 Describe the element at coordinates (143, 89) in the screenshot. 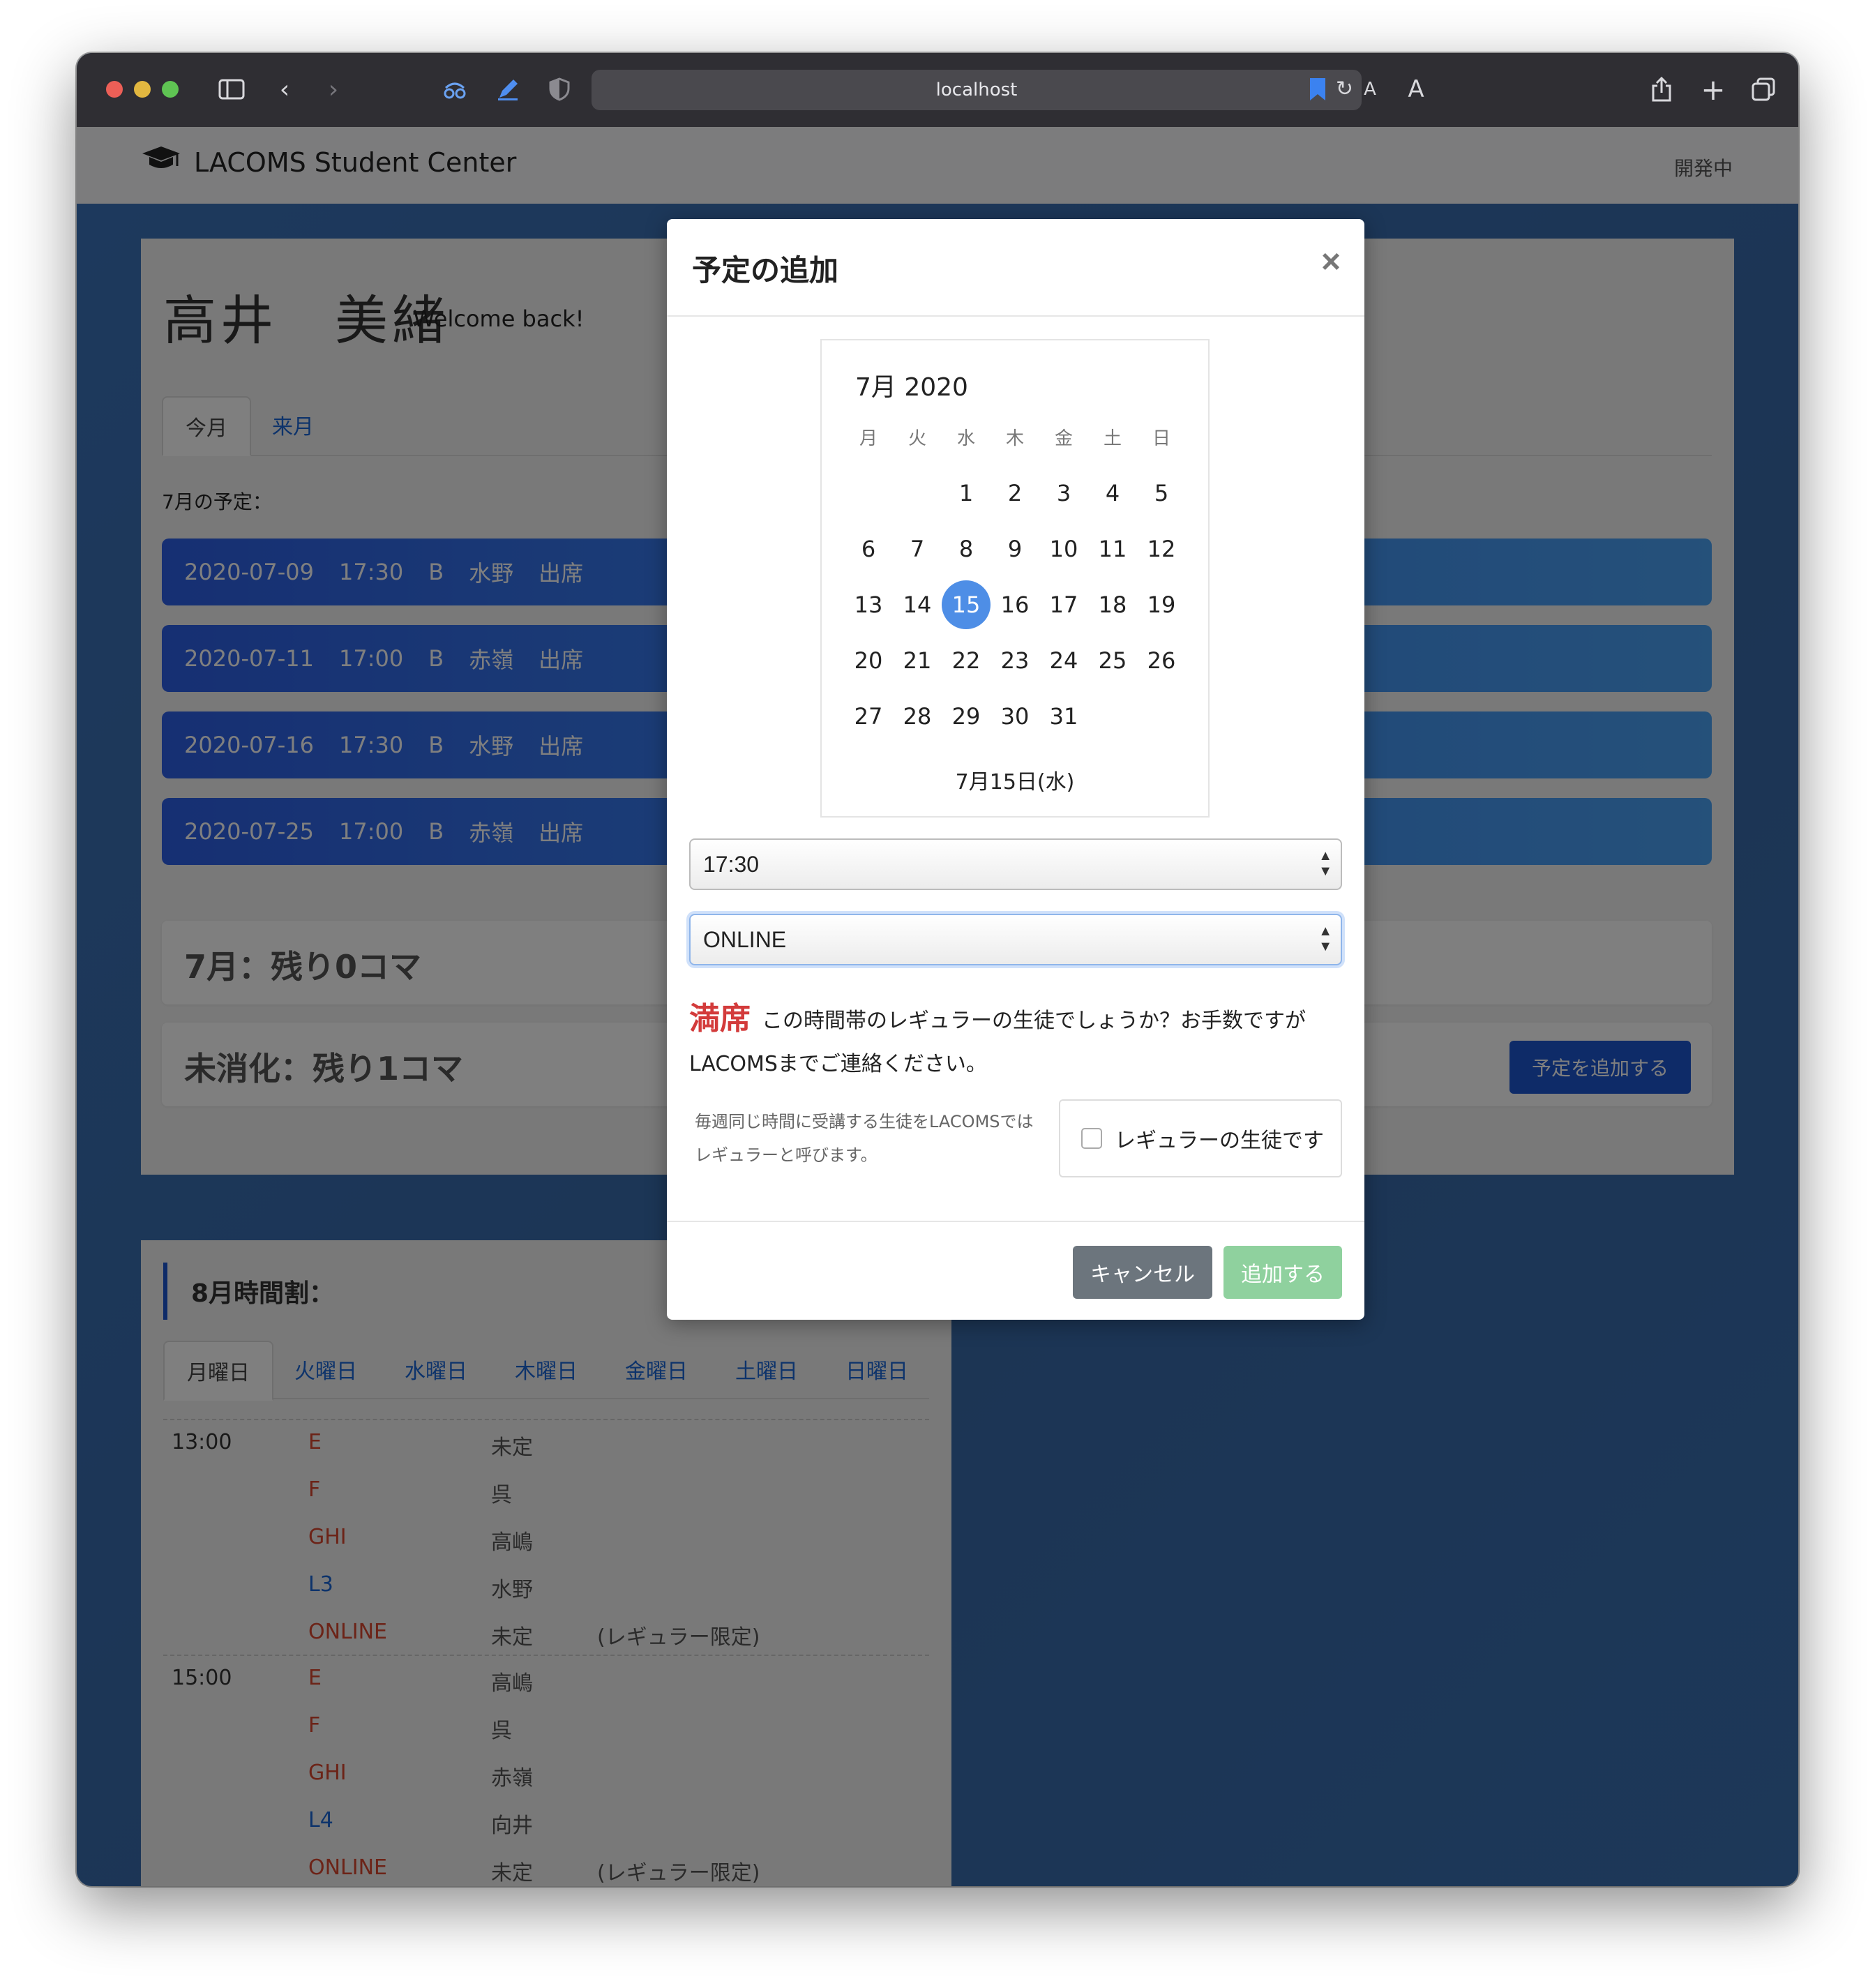

I see `minimize-window-button` at that location.